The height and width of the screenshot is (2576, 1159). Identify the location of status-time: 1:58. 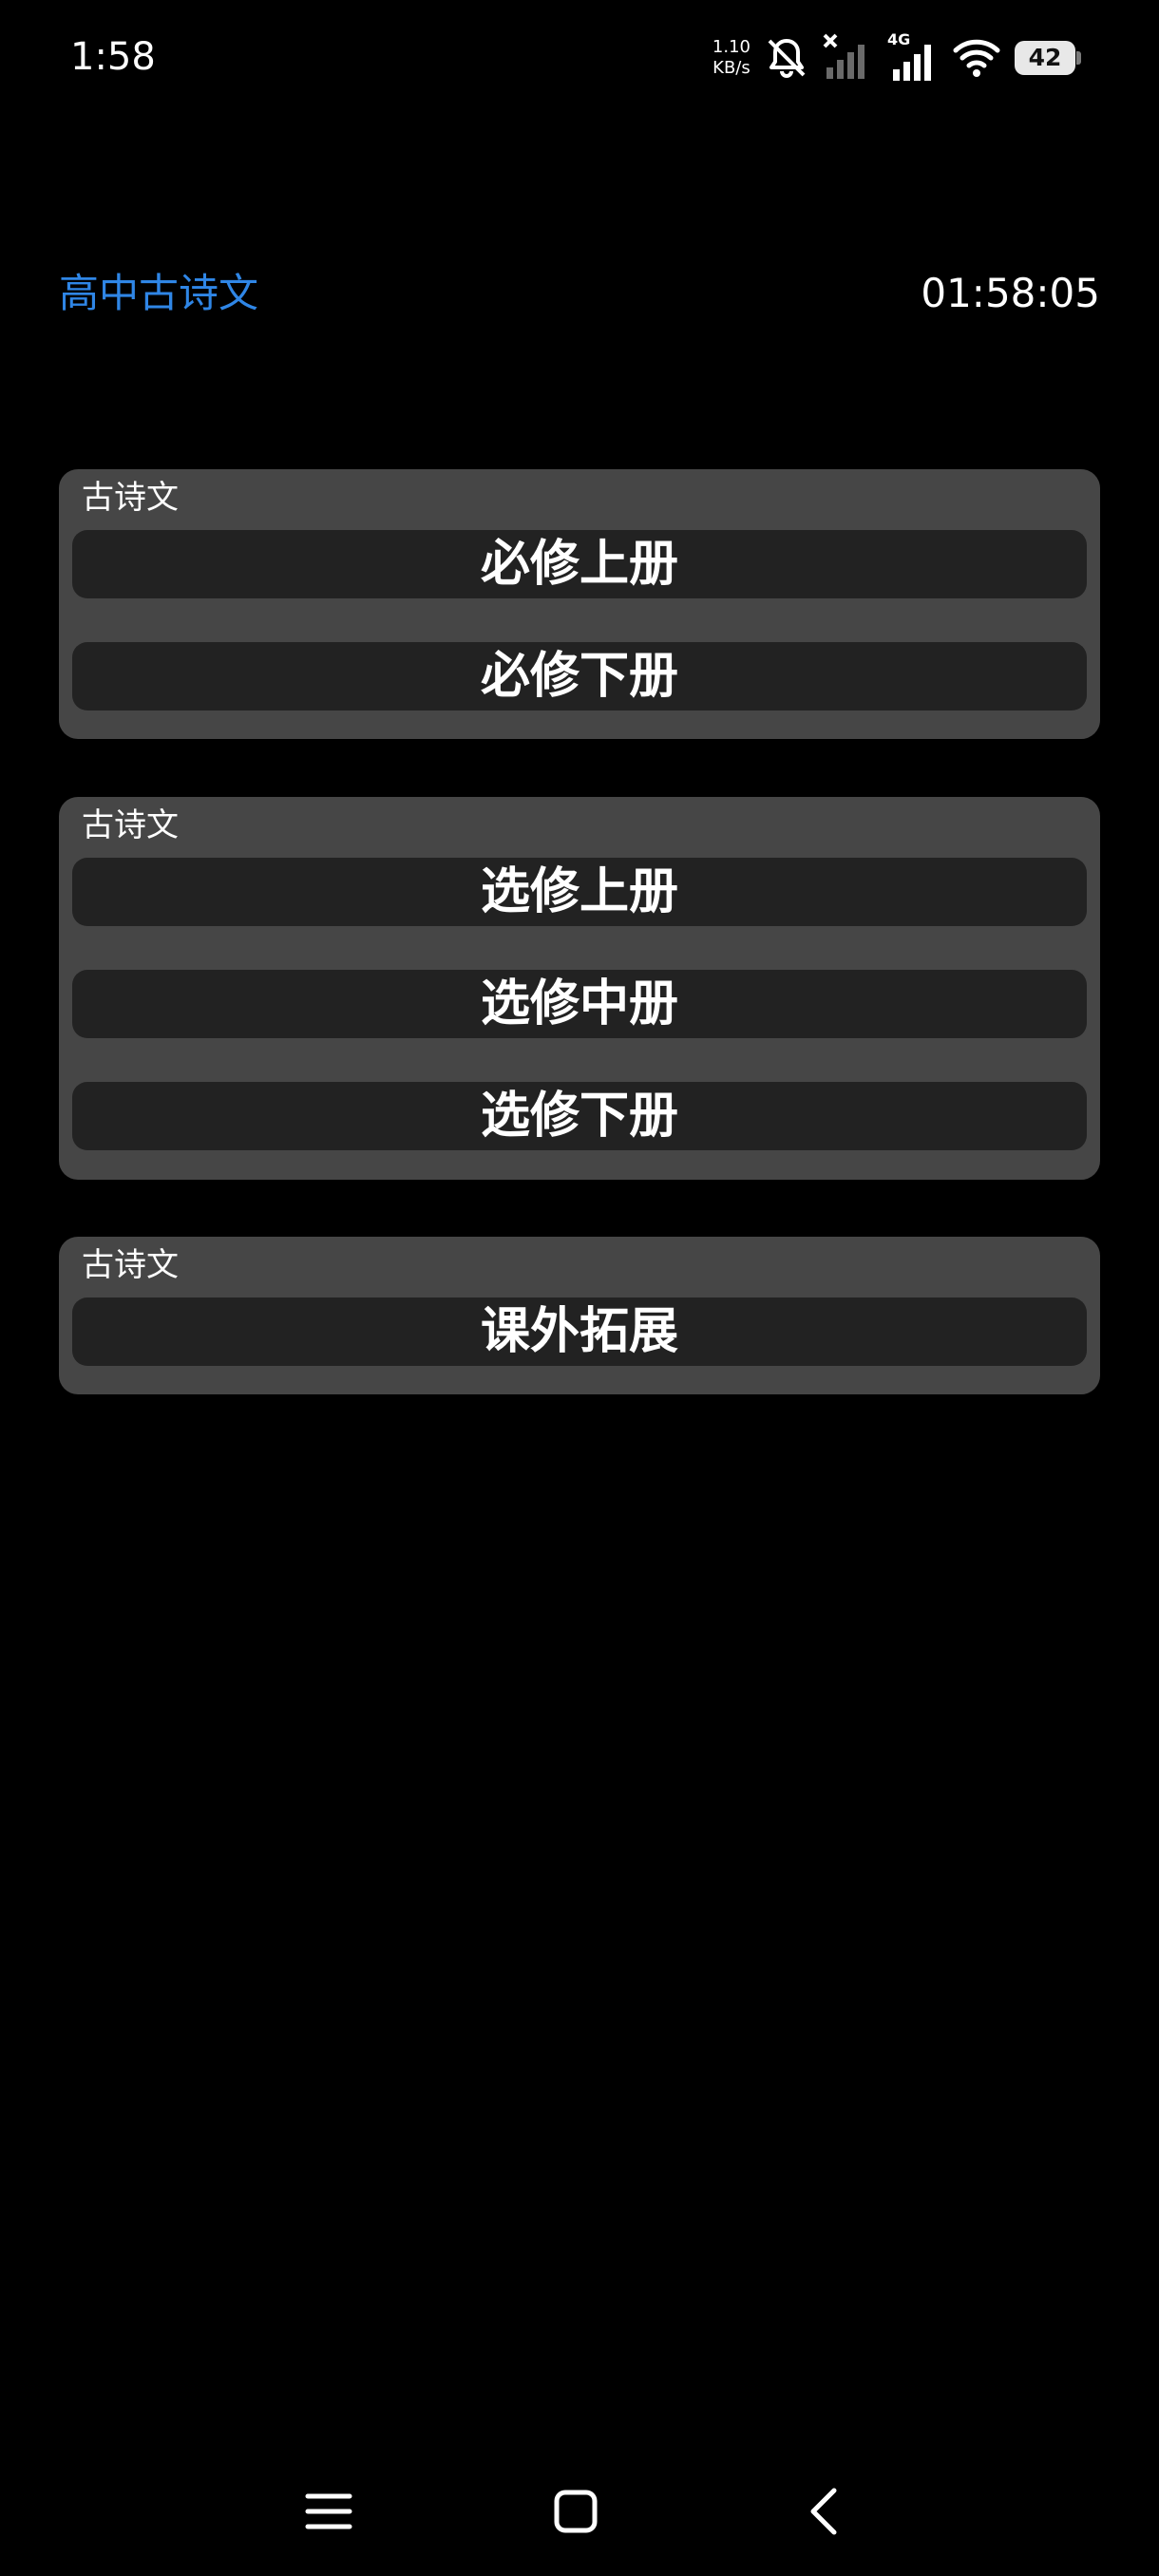
(113, 57).